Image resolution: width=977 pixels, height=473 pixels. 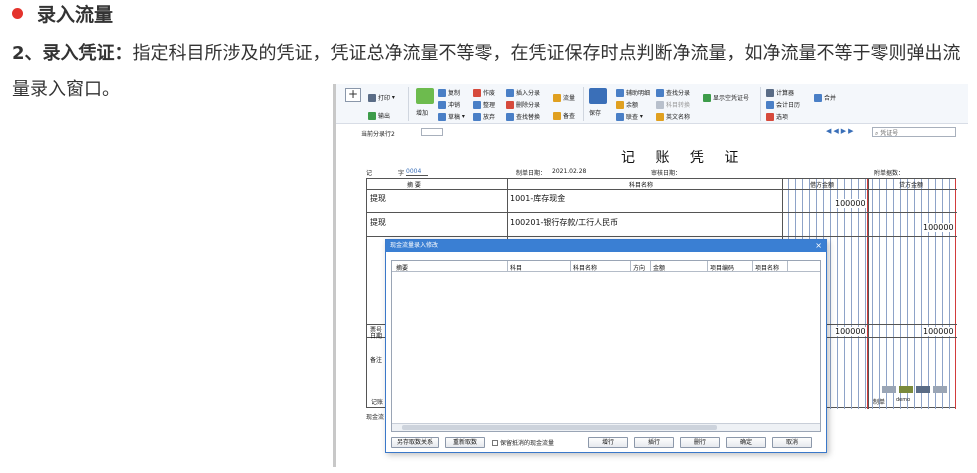 What do you see at coordinates (569, 171) in the screenshot?
I see `date-value: 2021.02.28` at bounding box center [569, 171].